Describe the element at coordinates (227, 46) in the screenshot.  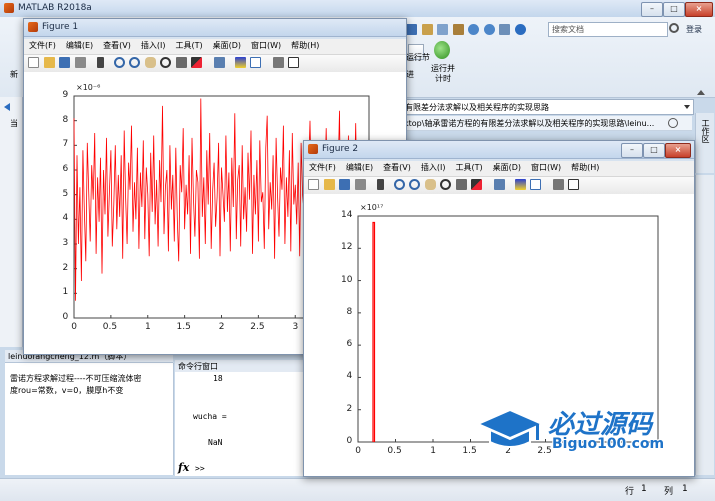
I see `fig1-menu-desktop: 桌面(D)` at that location.